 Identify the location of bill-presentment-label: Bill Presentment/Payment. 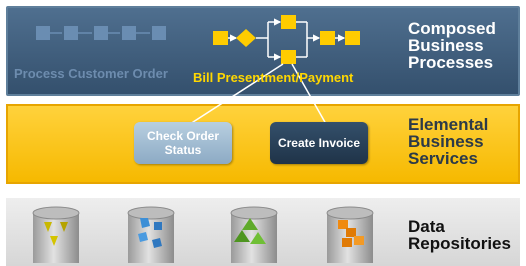
(273, 77).